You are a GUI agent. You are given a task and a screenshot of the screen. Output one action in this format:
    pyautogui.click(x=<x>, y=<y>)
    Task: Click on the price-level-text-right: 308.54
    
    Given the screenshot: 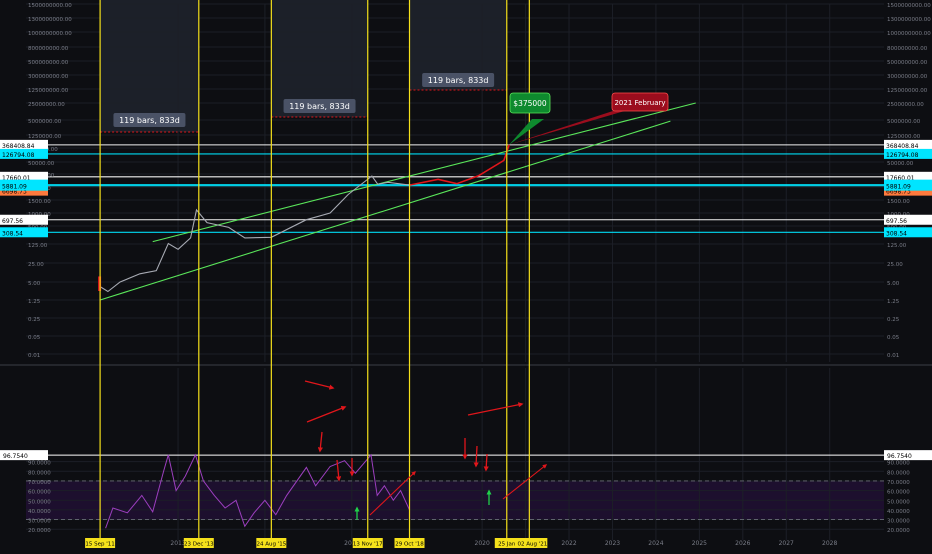 What is the action you would take?
    pyautogui.click(x=896, y=233)
    